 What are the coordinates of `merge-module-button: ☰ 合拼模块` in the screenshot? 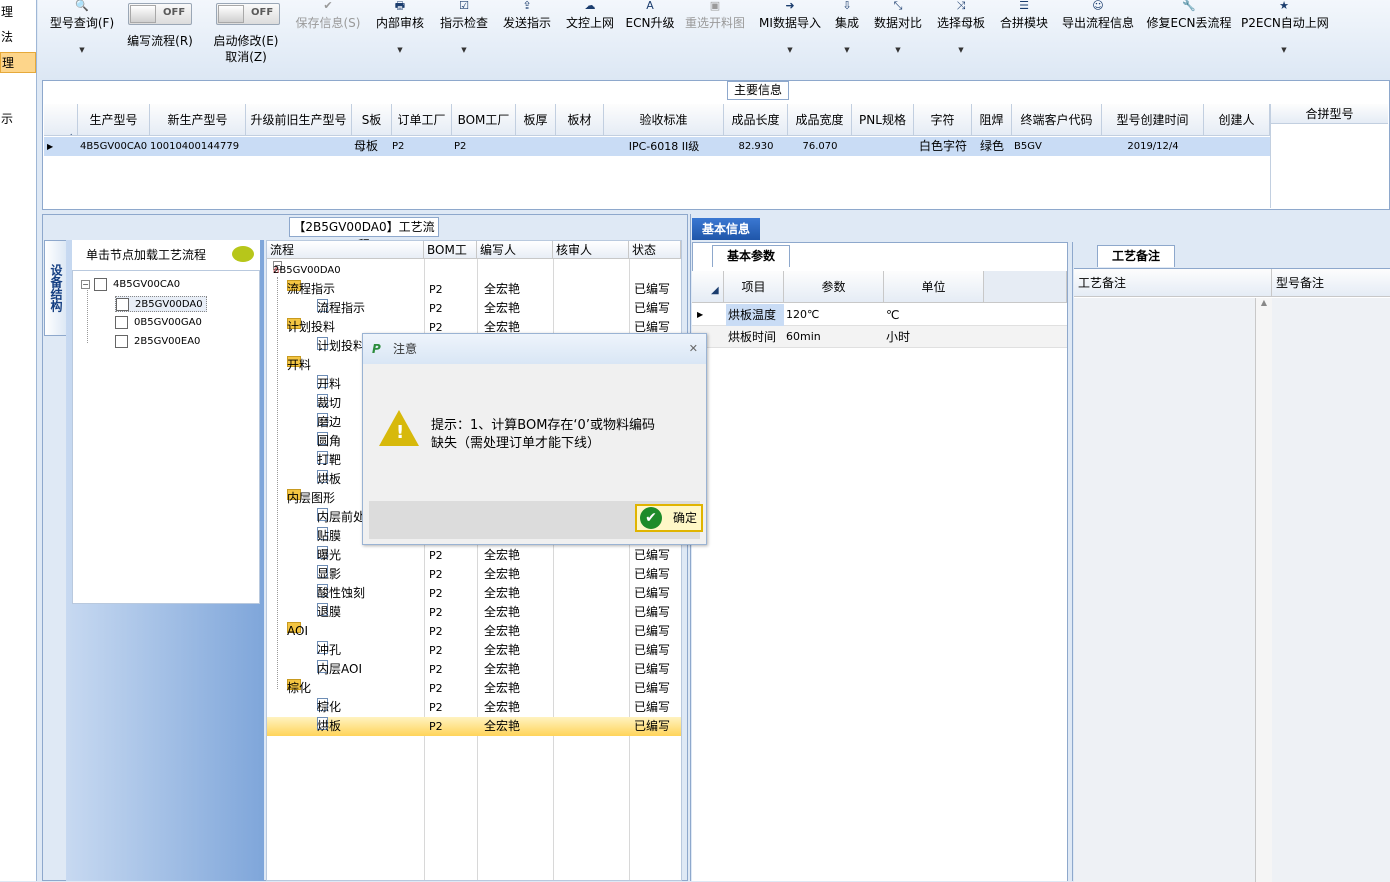 It's located at (1024, 16).